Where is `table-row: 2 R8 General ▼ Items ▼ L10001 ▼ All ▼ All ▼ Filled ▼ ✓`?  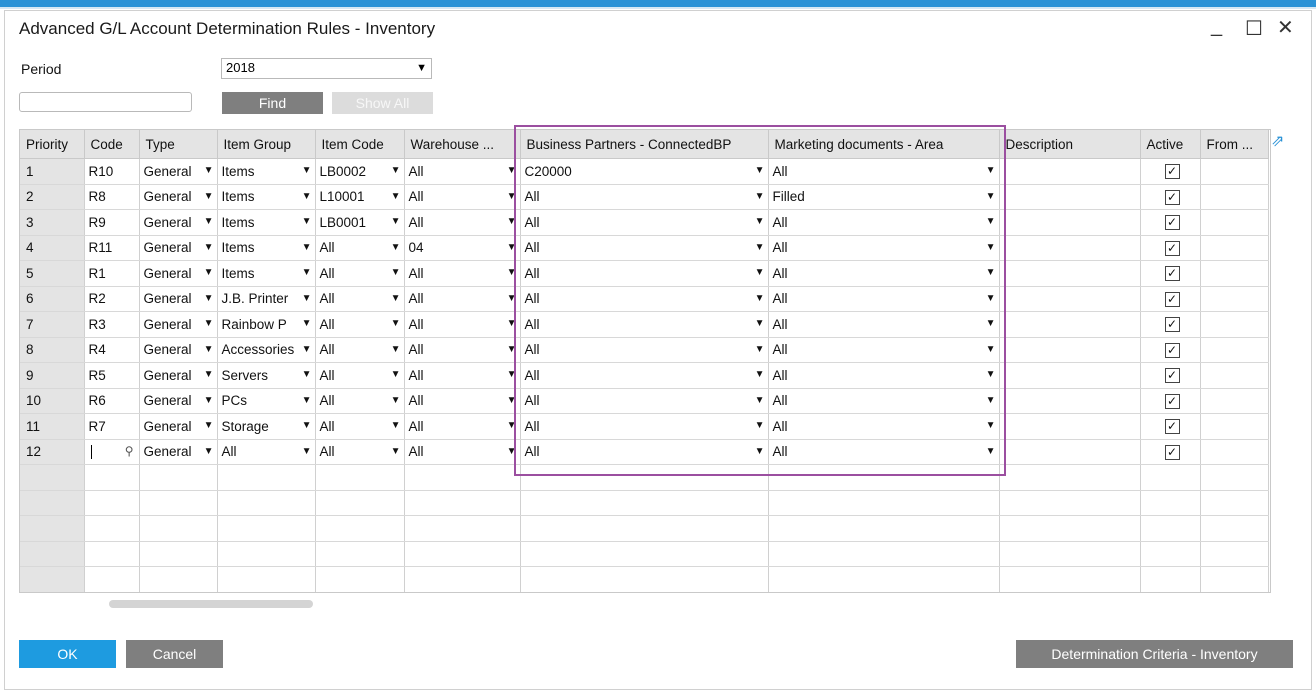 table-row: 2 R8 General ▼ Items ▼ L10001 ▼ All ▼ All ▼ Filled ▼ ✓ is located at coordinates (644, 197).